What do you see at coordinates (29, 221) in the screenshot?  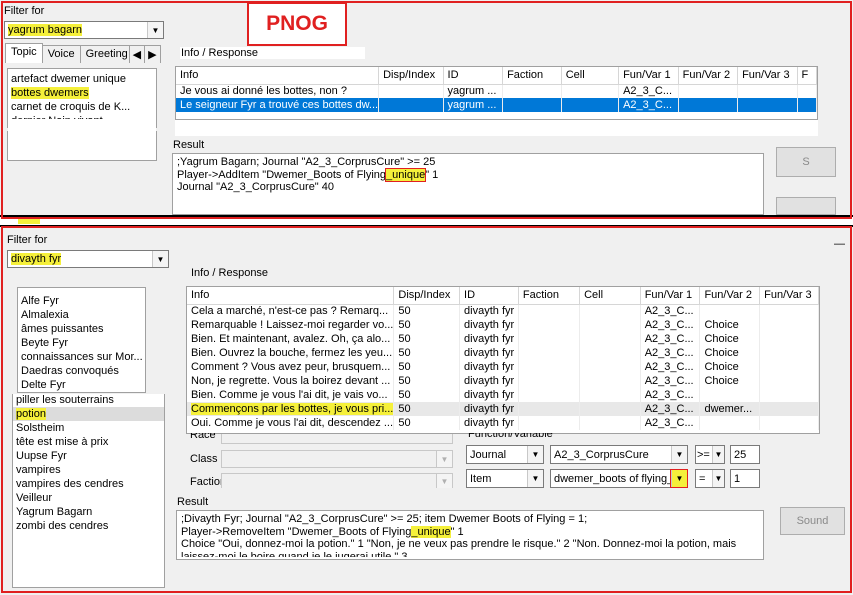 I see `divider-yellow-mark` at bounding box center [29, 221].